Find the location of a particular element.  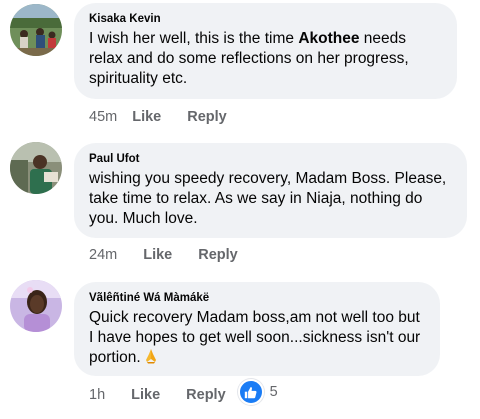

comment-actions: 24m Like Reply is located at coordinates (163, 255).